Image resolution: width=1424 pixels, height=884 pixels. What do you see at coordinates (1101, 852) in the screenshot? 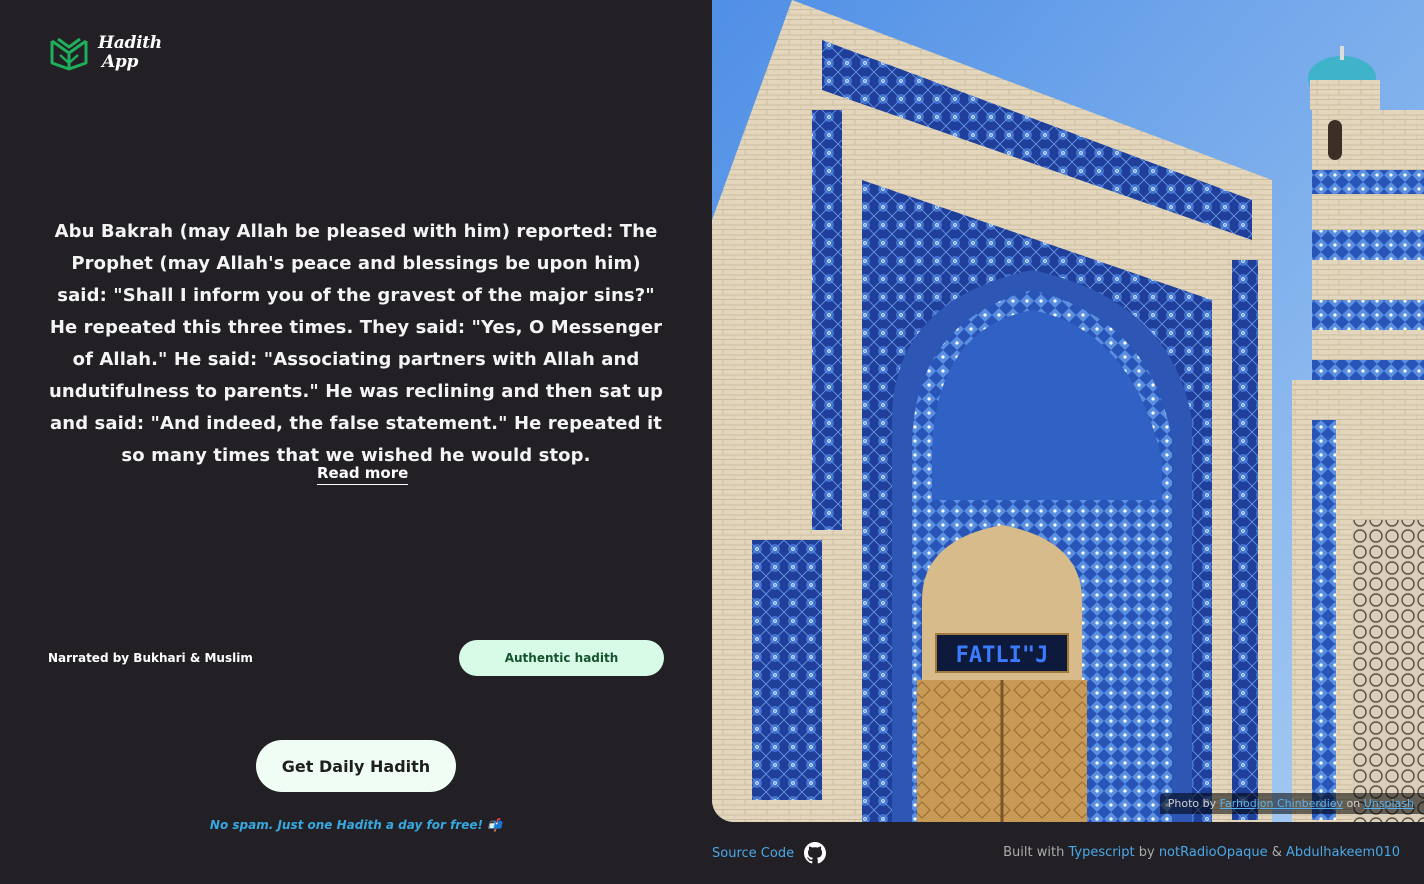
I see `typescript-link: Typescript` at bounding box center [1101, 852].